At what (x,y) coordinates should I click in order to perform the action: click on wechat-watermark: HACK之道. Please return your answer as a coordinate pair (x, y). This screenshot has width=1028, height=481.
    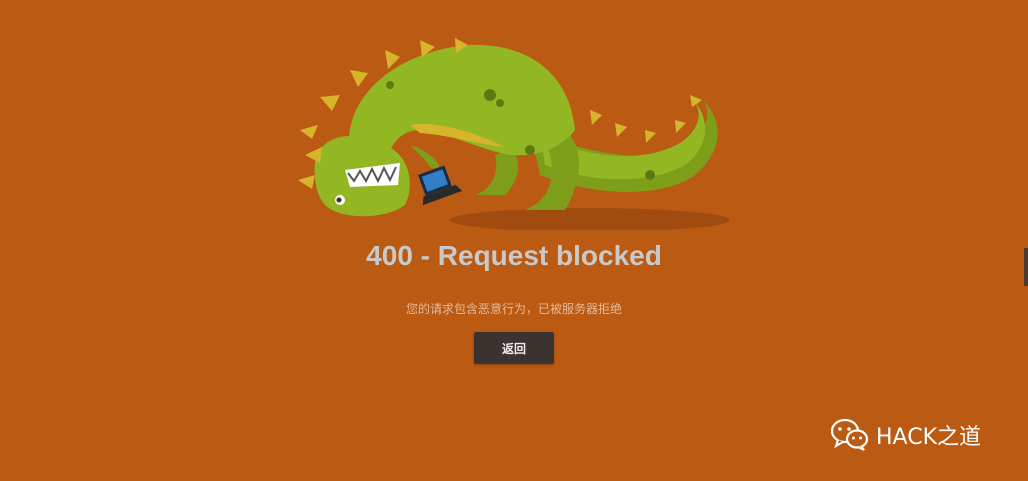
    Looking at the image, I should click on (905, 435).